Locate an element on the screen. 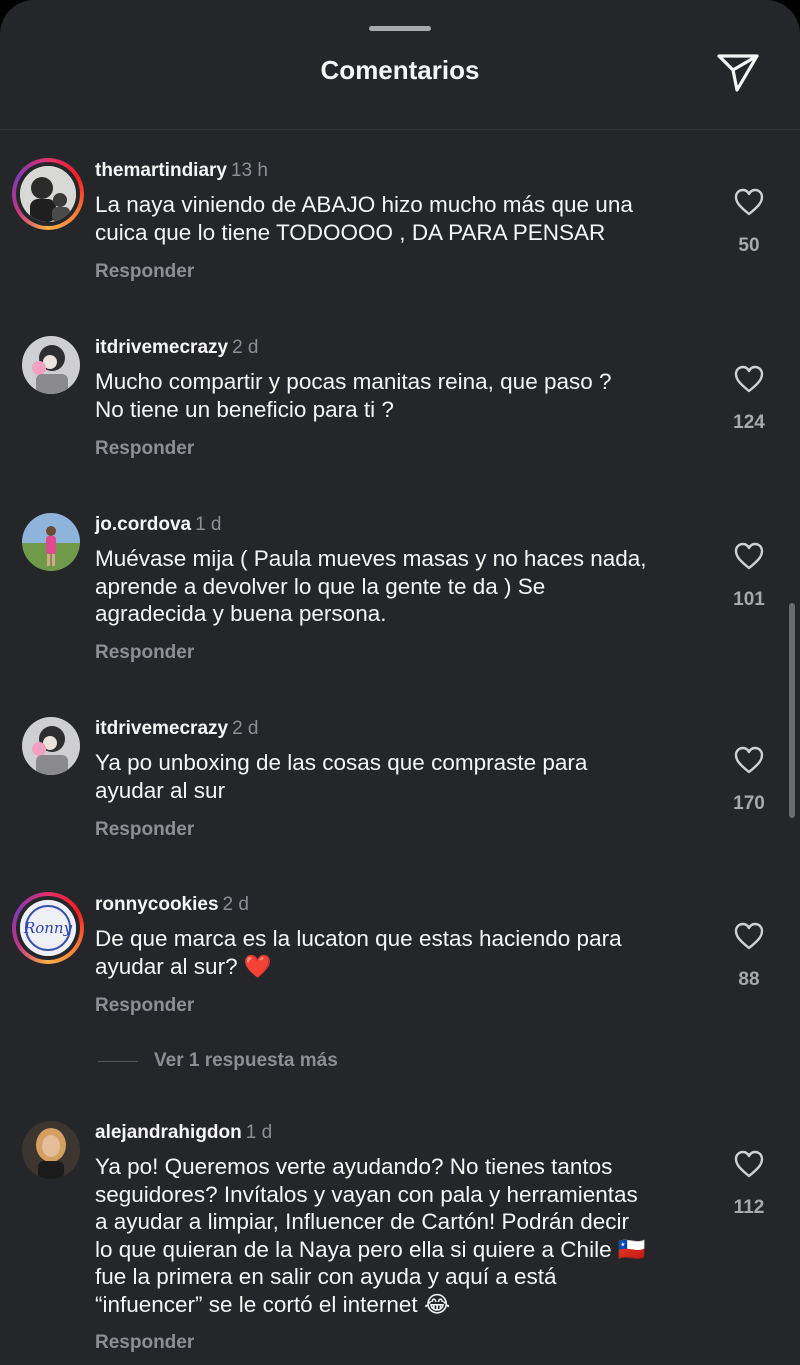 This screenshot has width=800, height=1365. comment-meta: jo.cordova 1 d is located at coordinates (158, 525).